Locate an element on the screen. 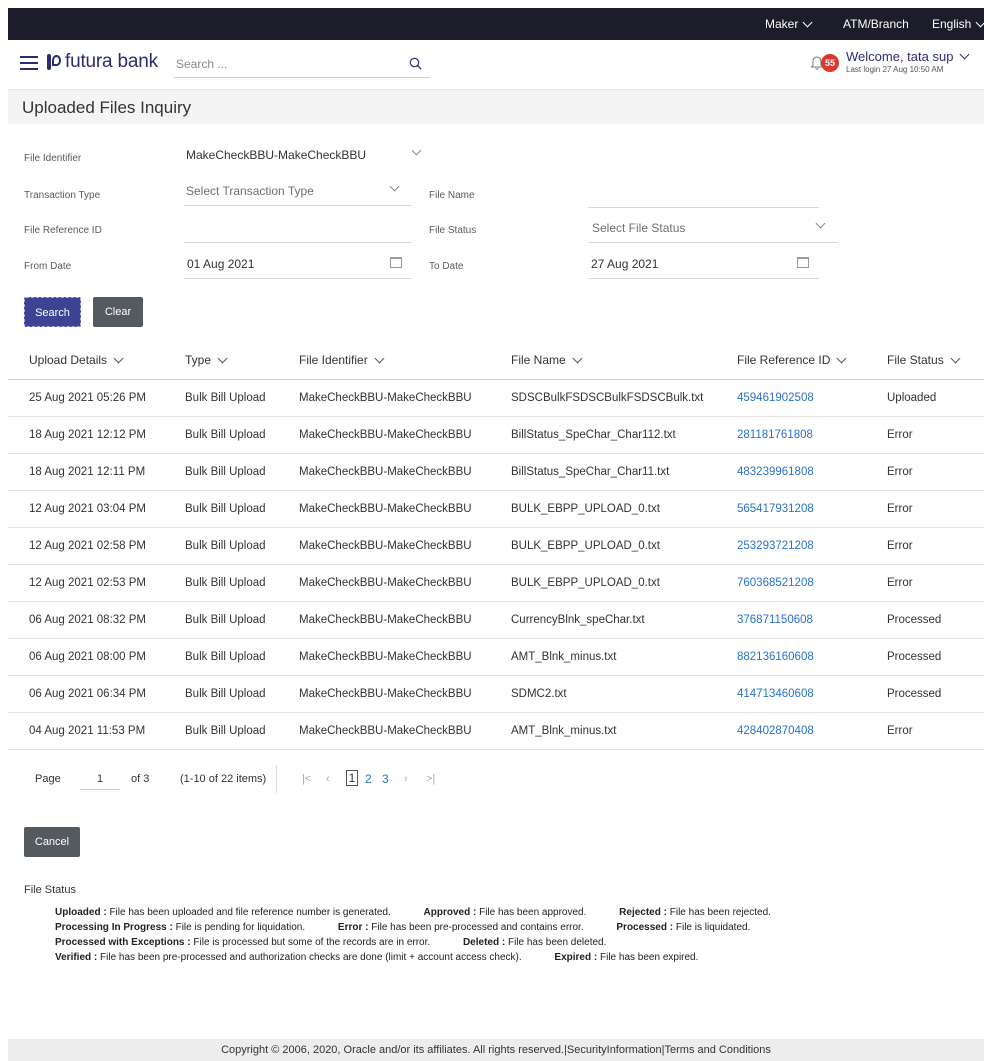 This screenshot has height=1061, width=984. notification-badge: 55 is located at coordinates (830, 63).